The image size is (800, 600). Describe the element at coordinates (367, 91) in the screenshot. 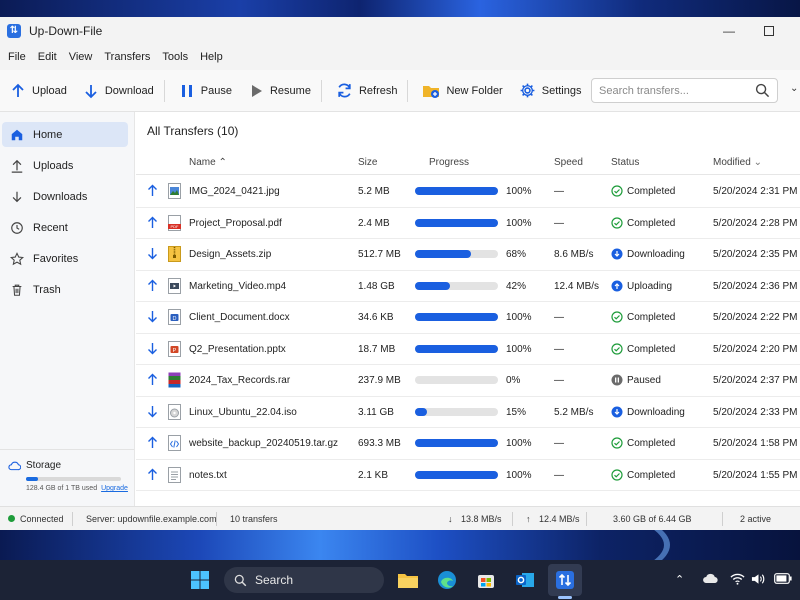

I see `refresh-button: Refresh` at that location.